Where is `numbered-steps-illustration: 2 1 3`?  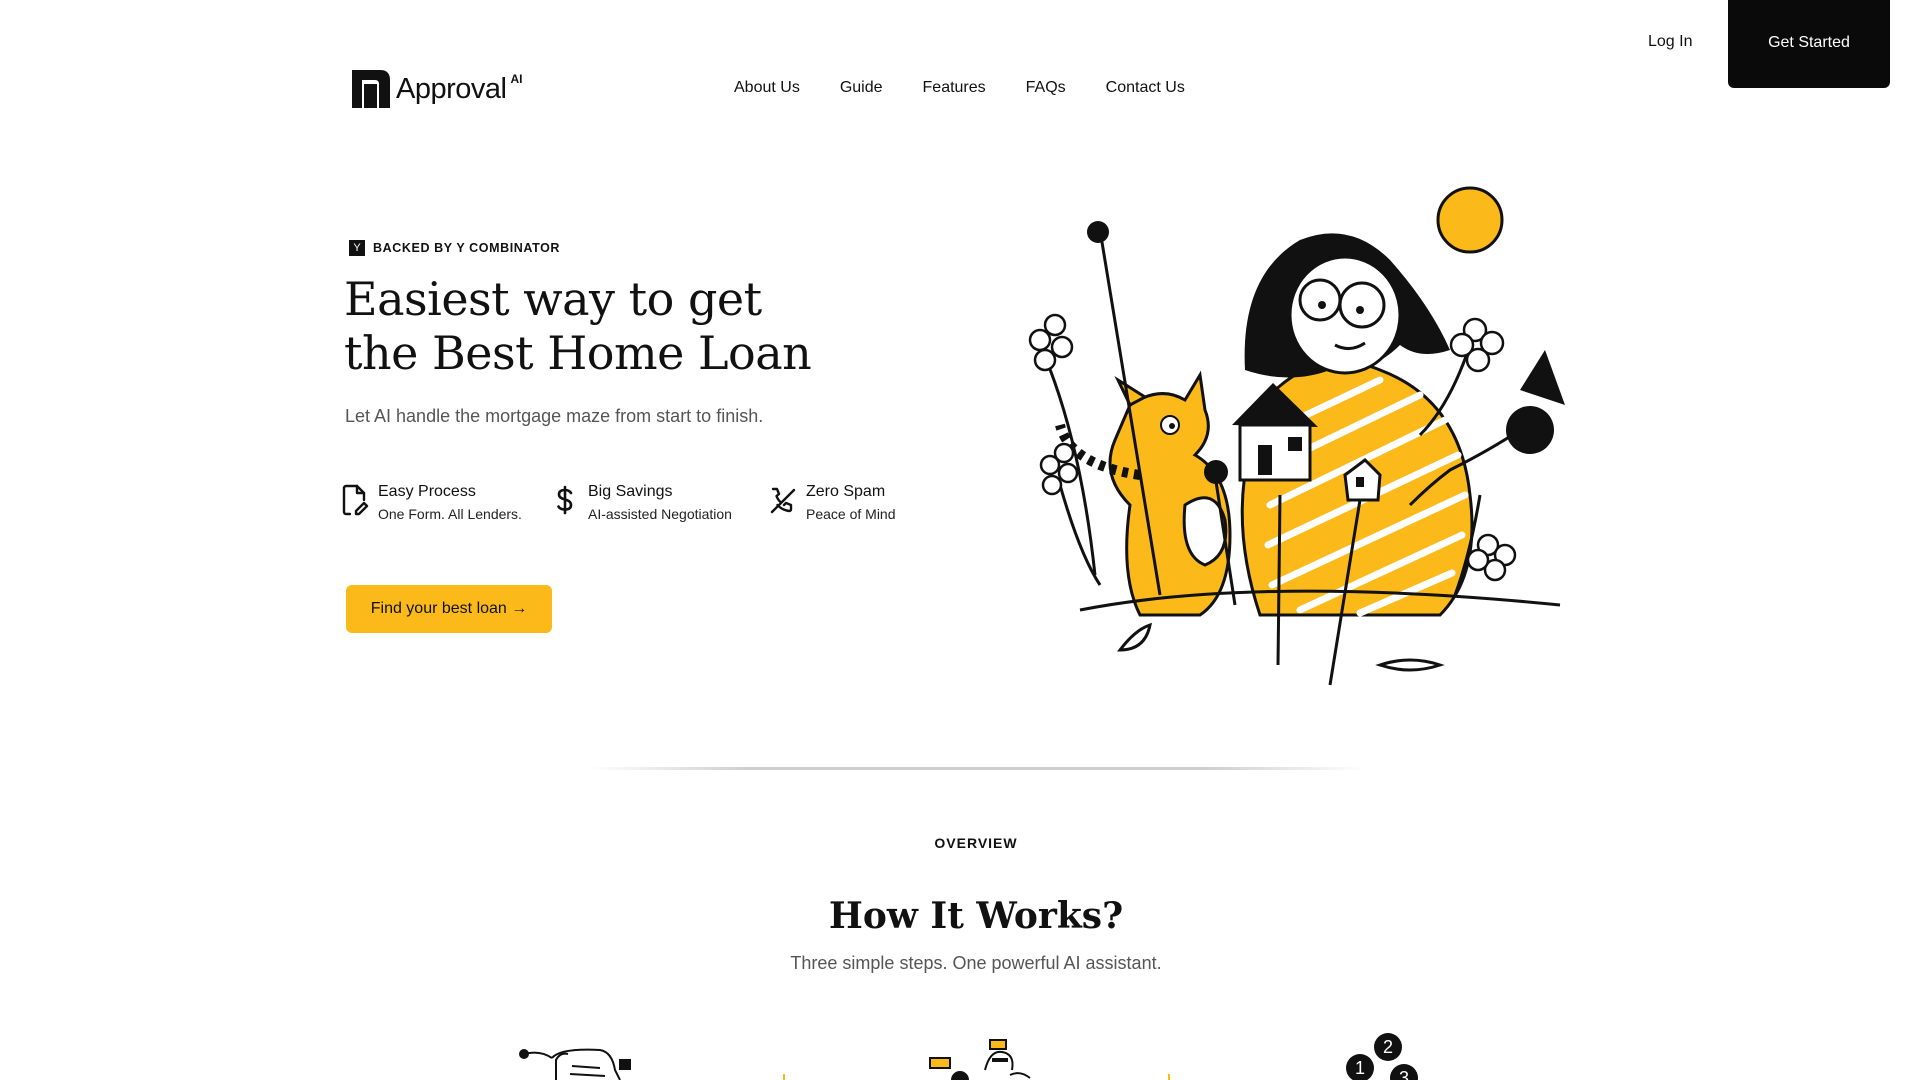 numbered-steps-illustration: 2 1 3 is located at coordinates (1382, 1056).